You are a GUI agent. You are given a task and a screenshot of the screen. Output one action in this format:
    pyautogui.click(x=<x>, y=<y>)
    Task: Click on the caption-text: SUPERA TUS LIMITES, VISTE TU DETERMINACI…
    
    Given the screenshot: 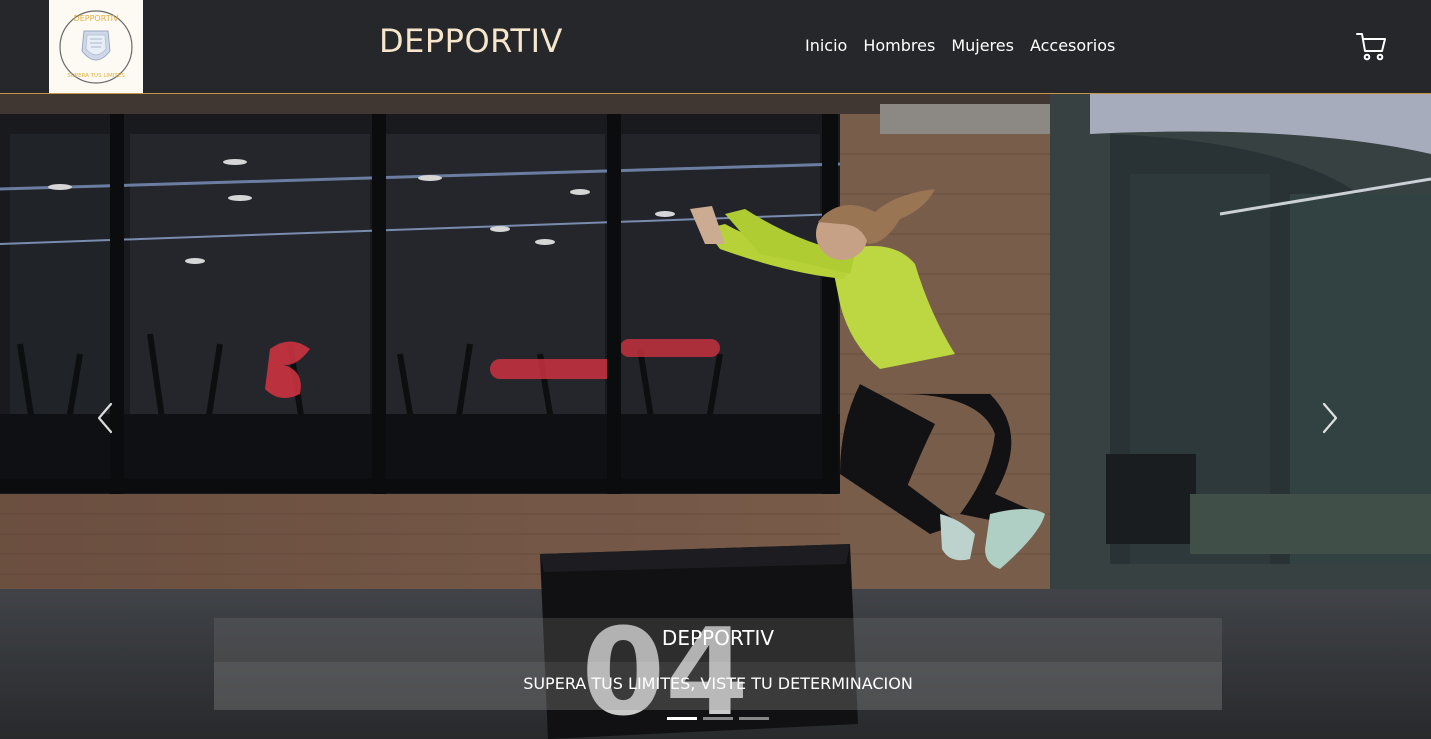 What is the action you would take?
    pyautogui.click(x=718, y=683)
    